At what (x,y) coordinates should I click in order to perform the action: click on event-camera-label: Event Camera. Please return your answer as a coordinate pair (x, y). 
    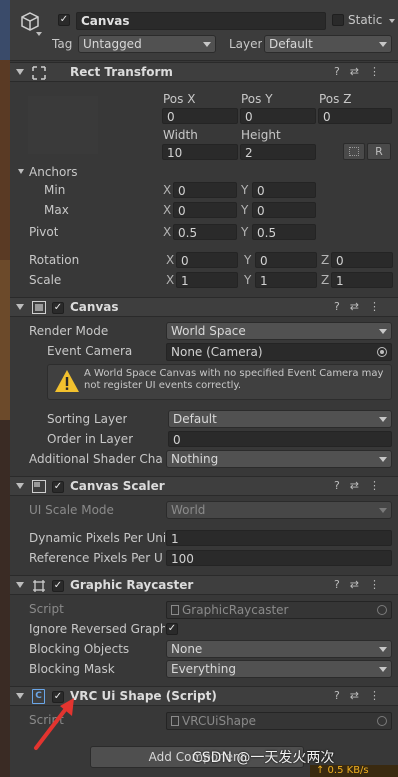
    Looking at the image, I should click on (90, 351).